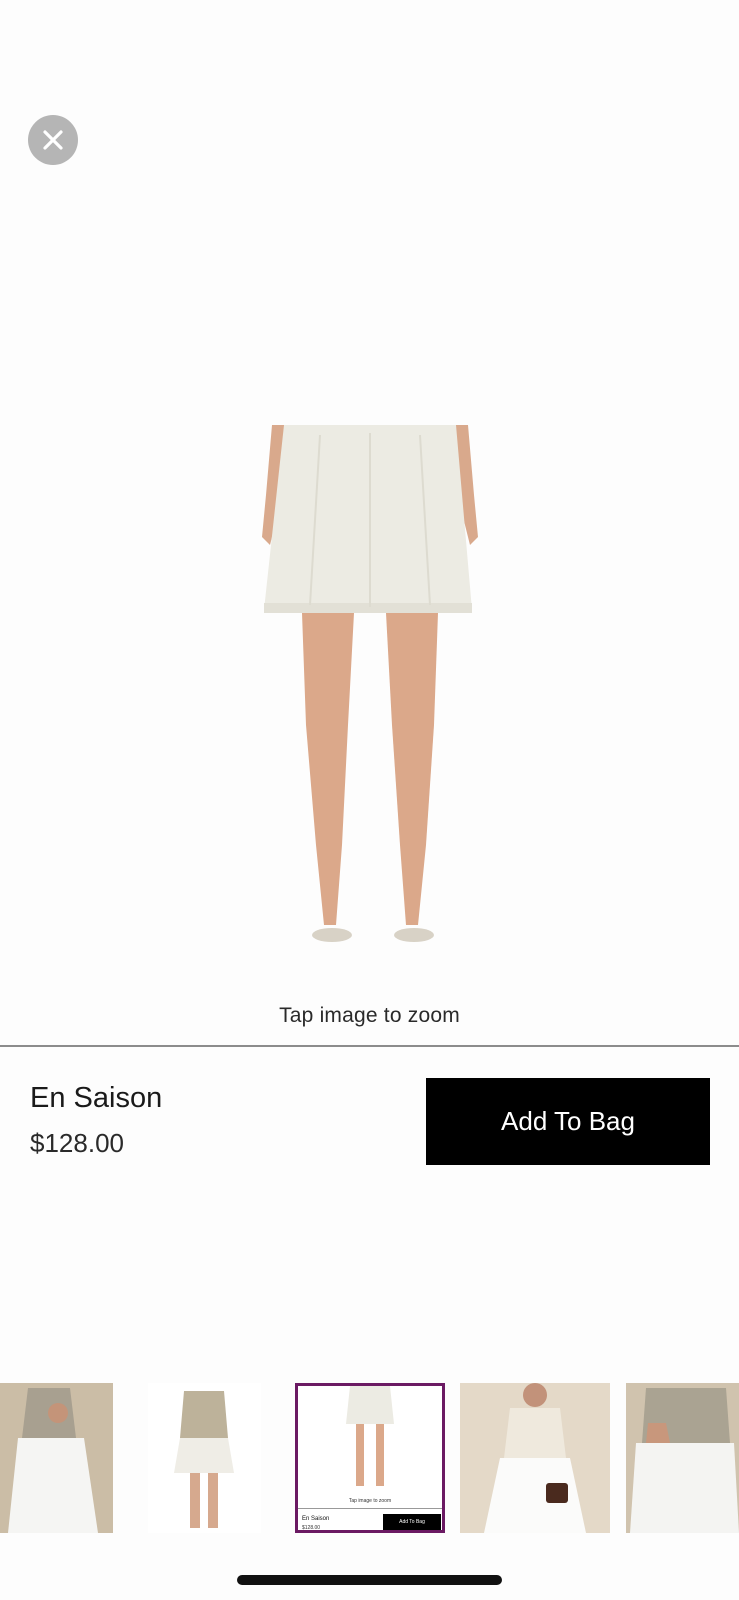 The width and height of the screenshot is (739, 1600). What do you see at coordinates (370, 1508) in the screenshot?
I see `thumbnail-divider` at bounding box center [370, 1508].